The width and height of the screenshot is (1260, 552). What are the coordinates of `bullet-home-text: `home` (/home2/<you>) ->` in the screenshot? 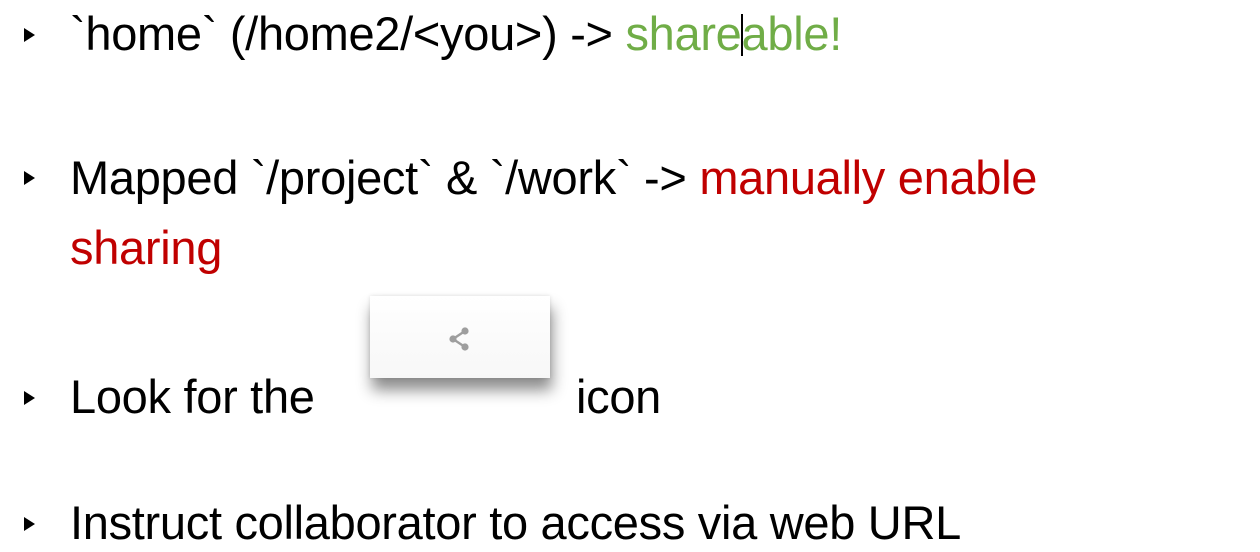 It's located at (348, 33).